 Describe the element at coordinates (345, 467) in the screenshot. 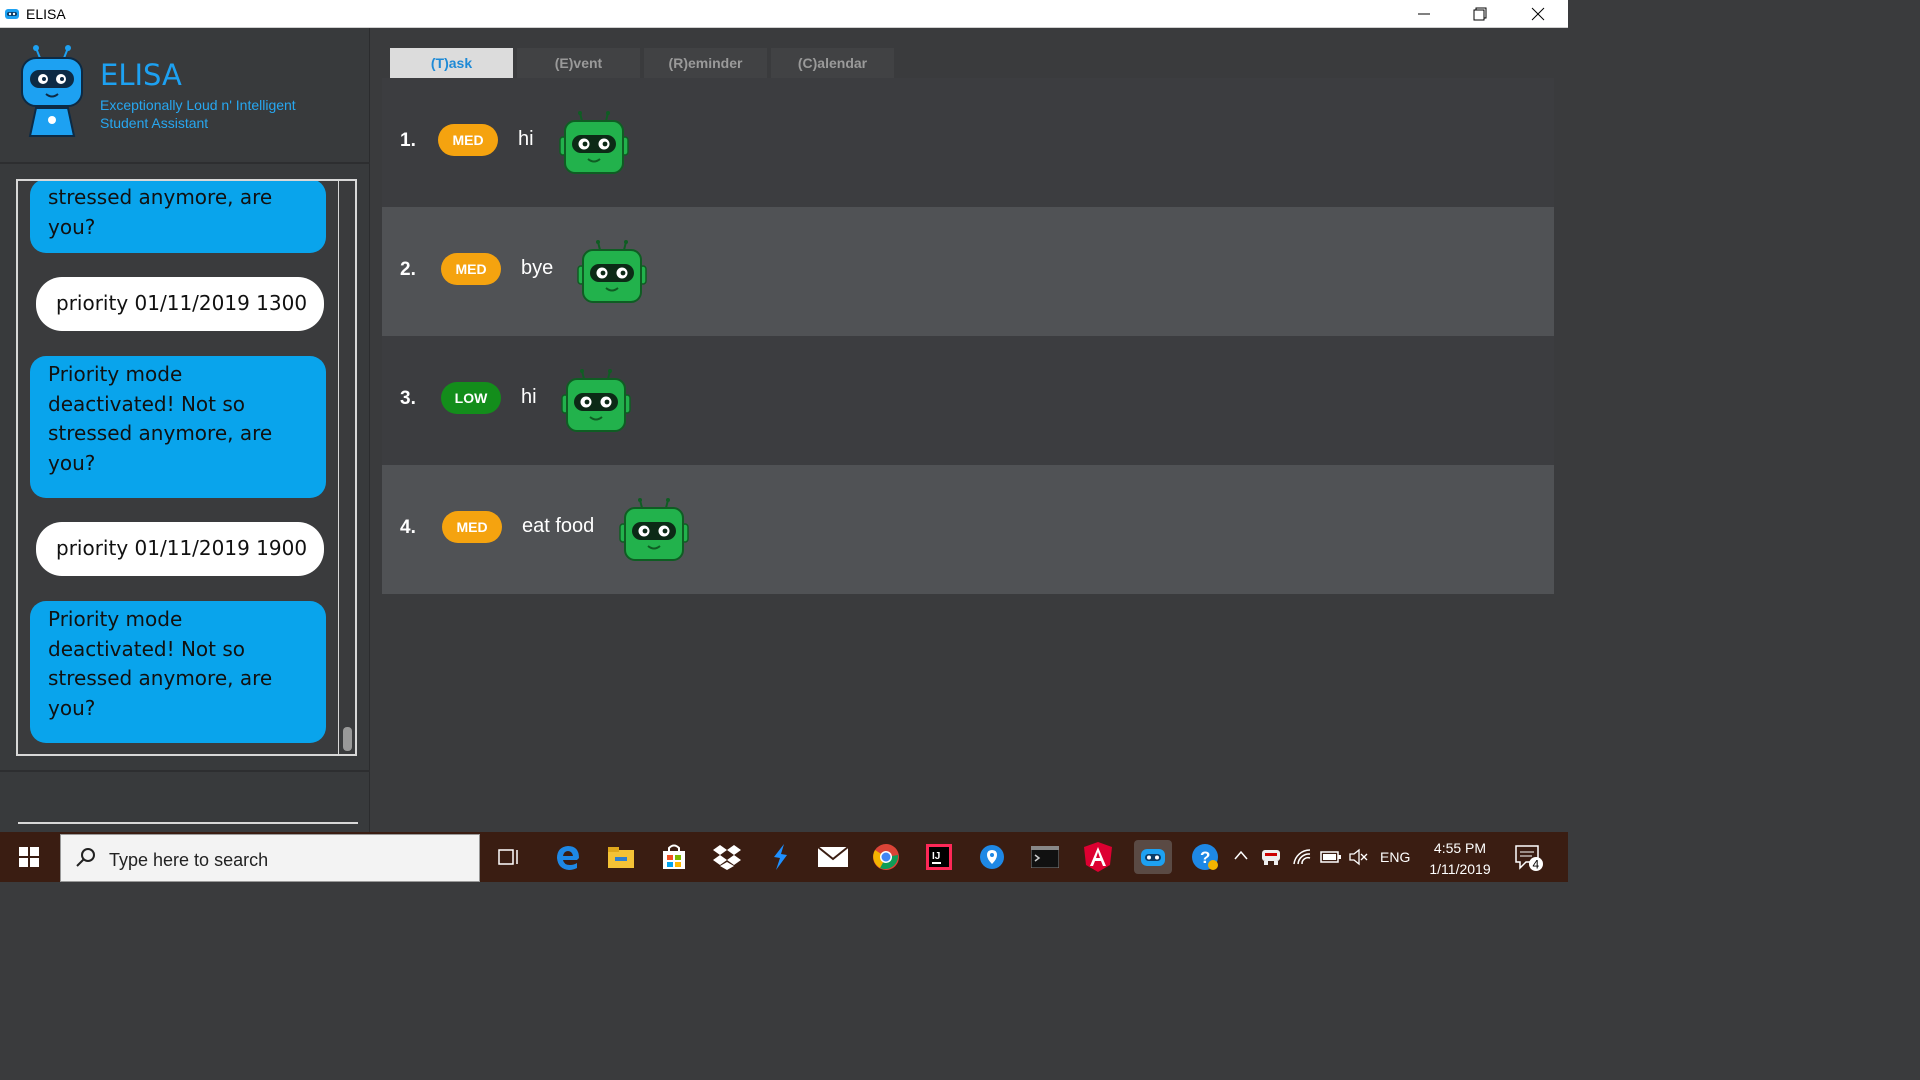

I see `chat-scrollbar` at that location.